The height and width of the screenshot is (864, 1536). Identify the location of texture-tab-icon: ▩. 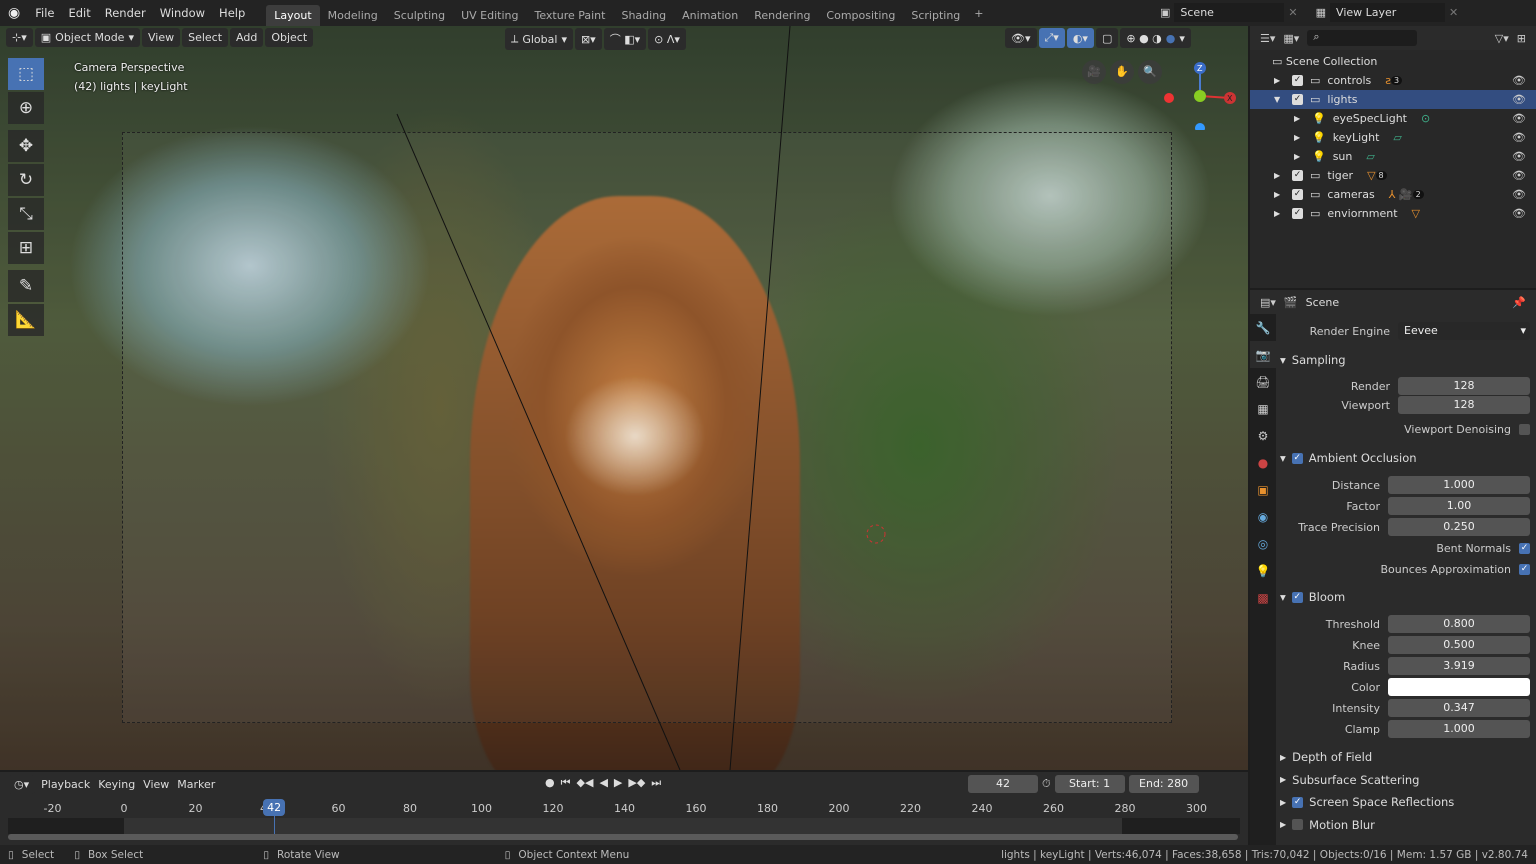
(1263, 597).